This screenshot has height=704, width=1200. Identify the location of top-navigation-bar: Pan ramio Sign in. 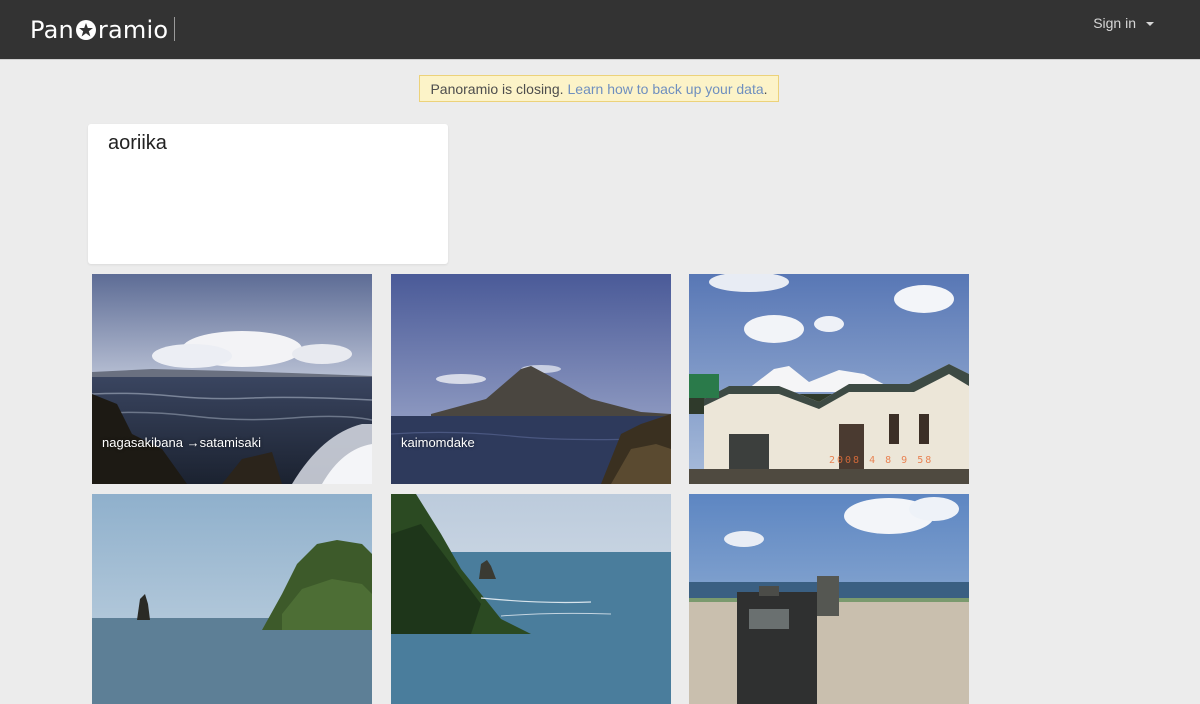
(600, 30).